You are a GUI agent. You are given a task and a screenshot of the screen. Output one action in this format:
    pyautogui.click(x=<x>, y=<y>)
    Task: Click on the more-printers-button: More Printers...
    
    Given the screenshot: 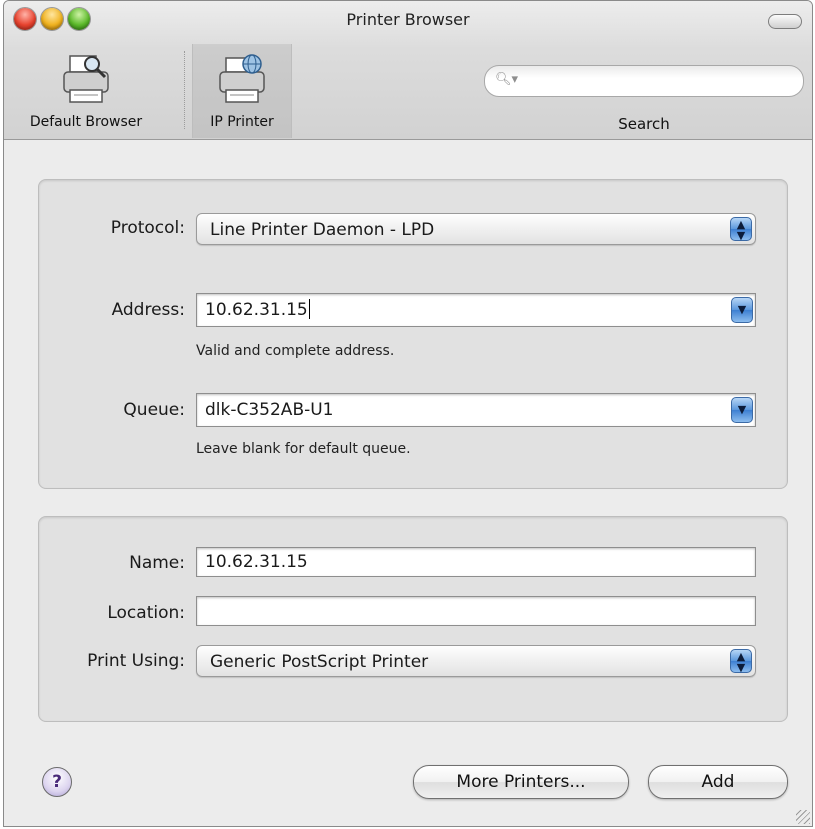 What is the action you would take?
    pyautogui.click(x=521, y=782)
    